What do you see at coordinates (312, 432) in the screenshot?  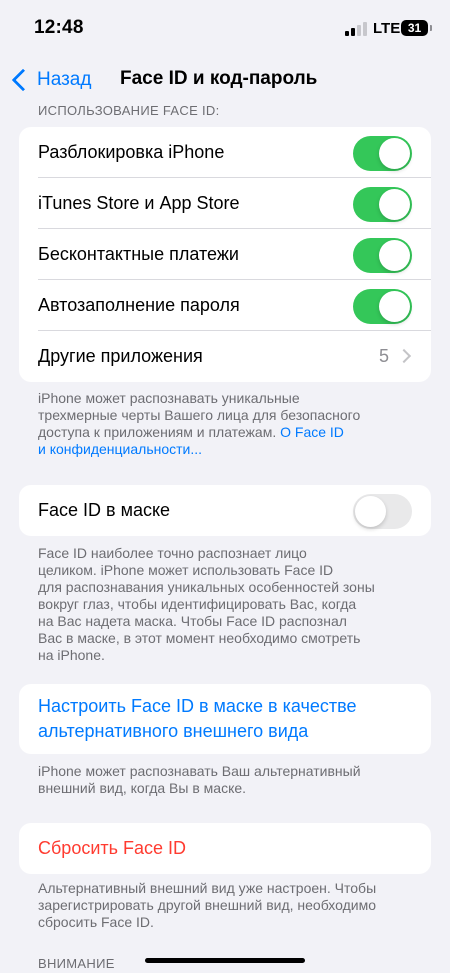 I see `face-id-privacy-link: О Face ID` at bounding box center [312, 432].